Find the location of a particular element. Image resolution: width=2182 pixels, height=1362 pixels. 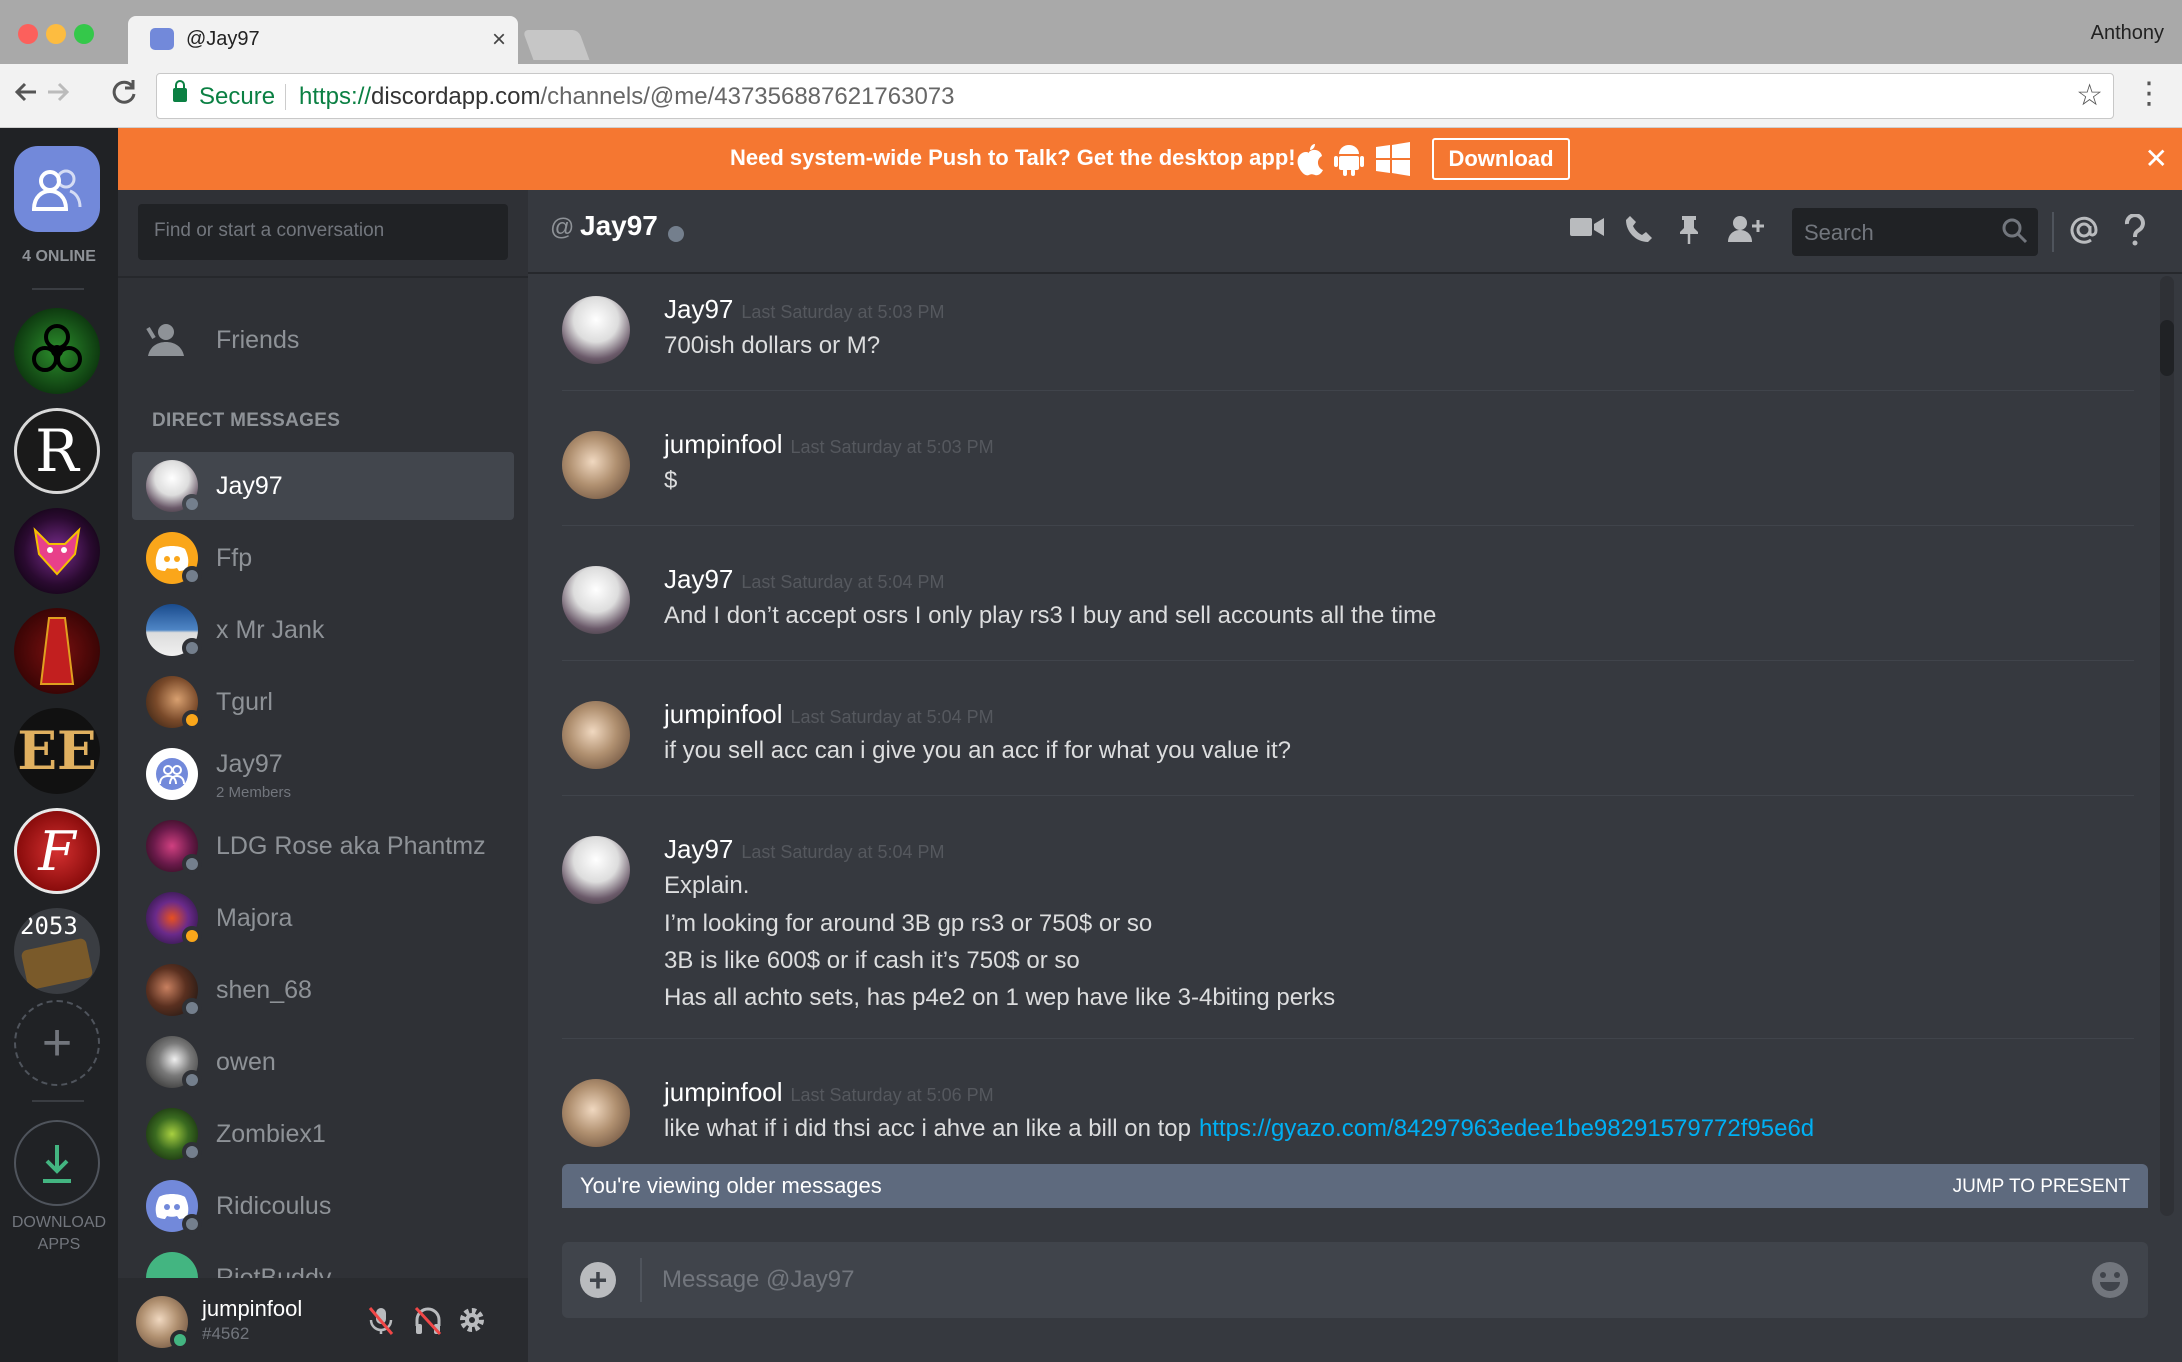

new-tab-button is located at coordinates (556, 45).